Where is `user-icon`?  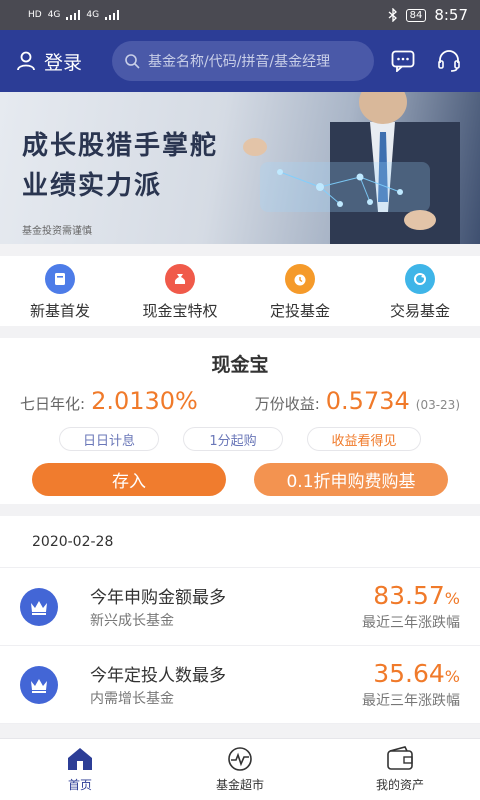
user-icon is located at coordinates (26, 61).